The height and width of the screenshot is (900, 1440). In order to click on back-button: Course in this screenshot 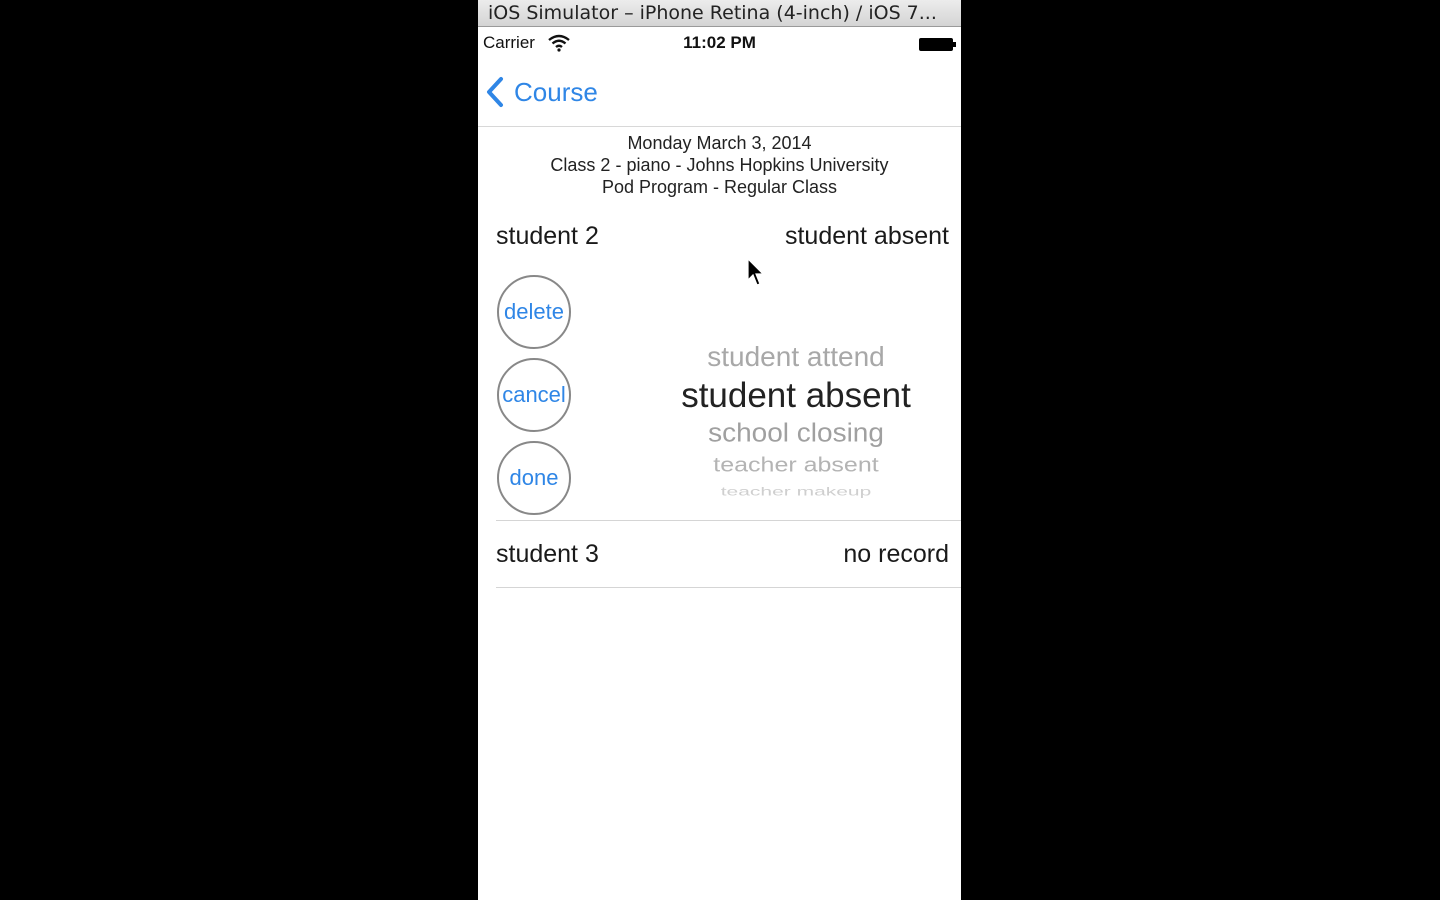, I will do `click(541, 92)`.